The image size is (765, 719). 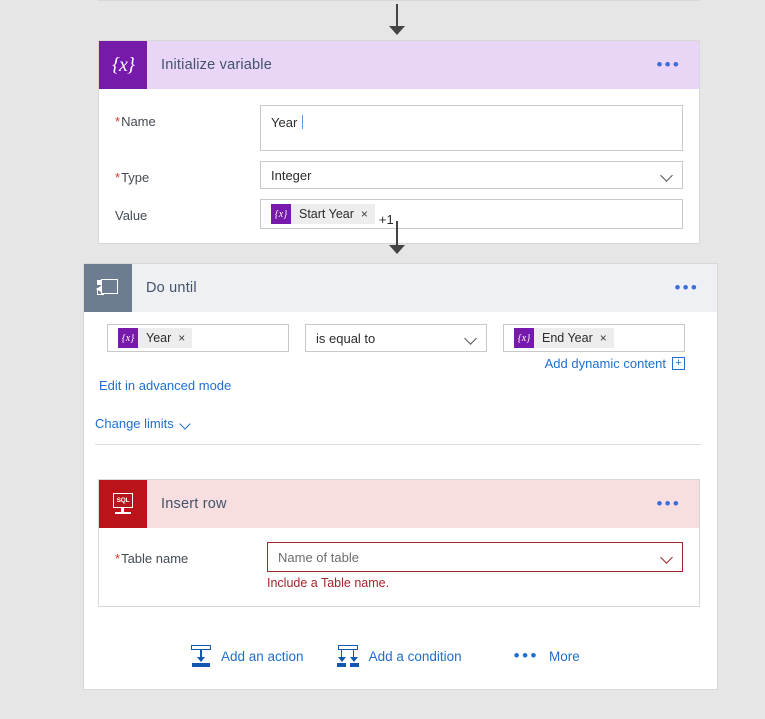 I want to click on value-suffix-text: +1, so click(x=386, y=219).